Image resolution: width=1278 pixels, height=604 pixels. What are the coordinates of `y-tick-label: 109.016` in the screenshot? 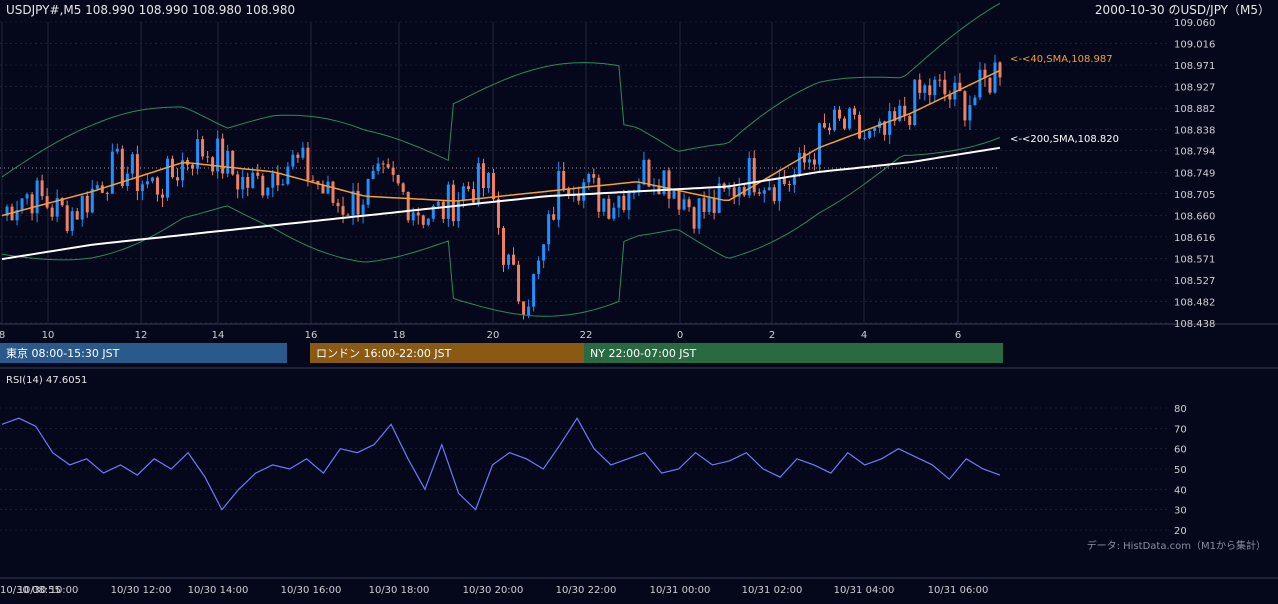 It's located at (1194, 44).